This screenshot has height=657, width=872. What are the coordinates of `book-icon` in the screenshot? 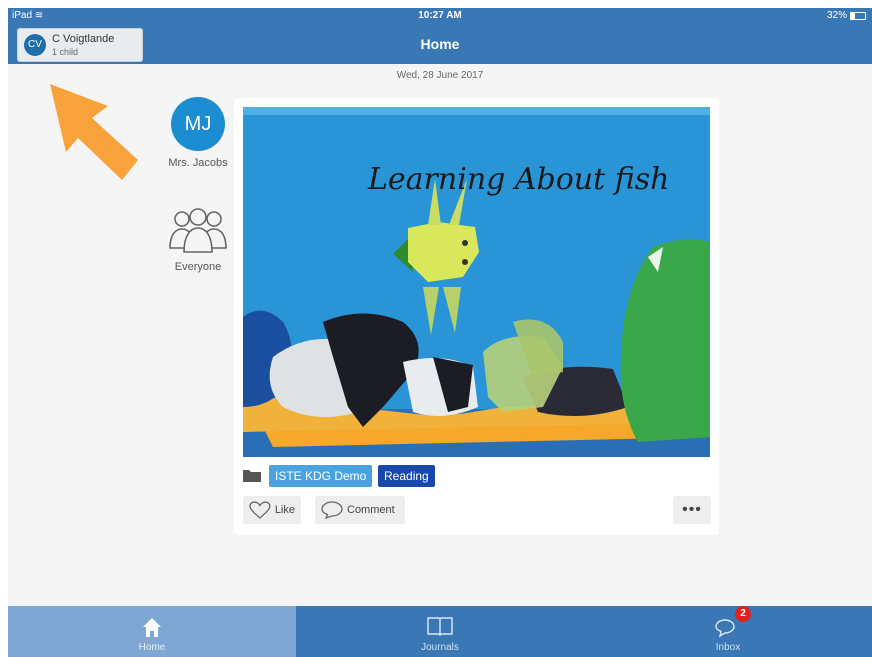 It's located at (440, 626).